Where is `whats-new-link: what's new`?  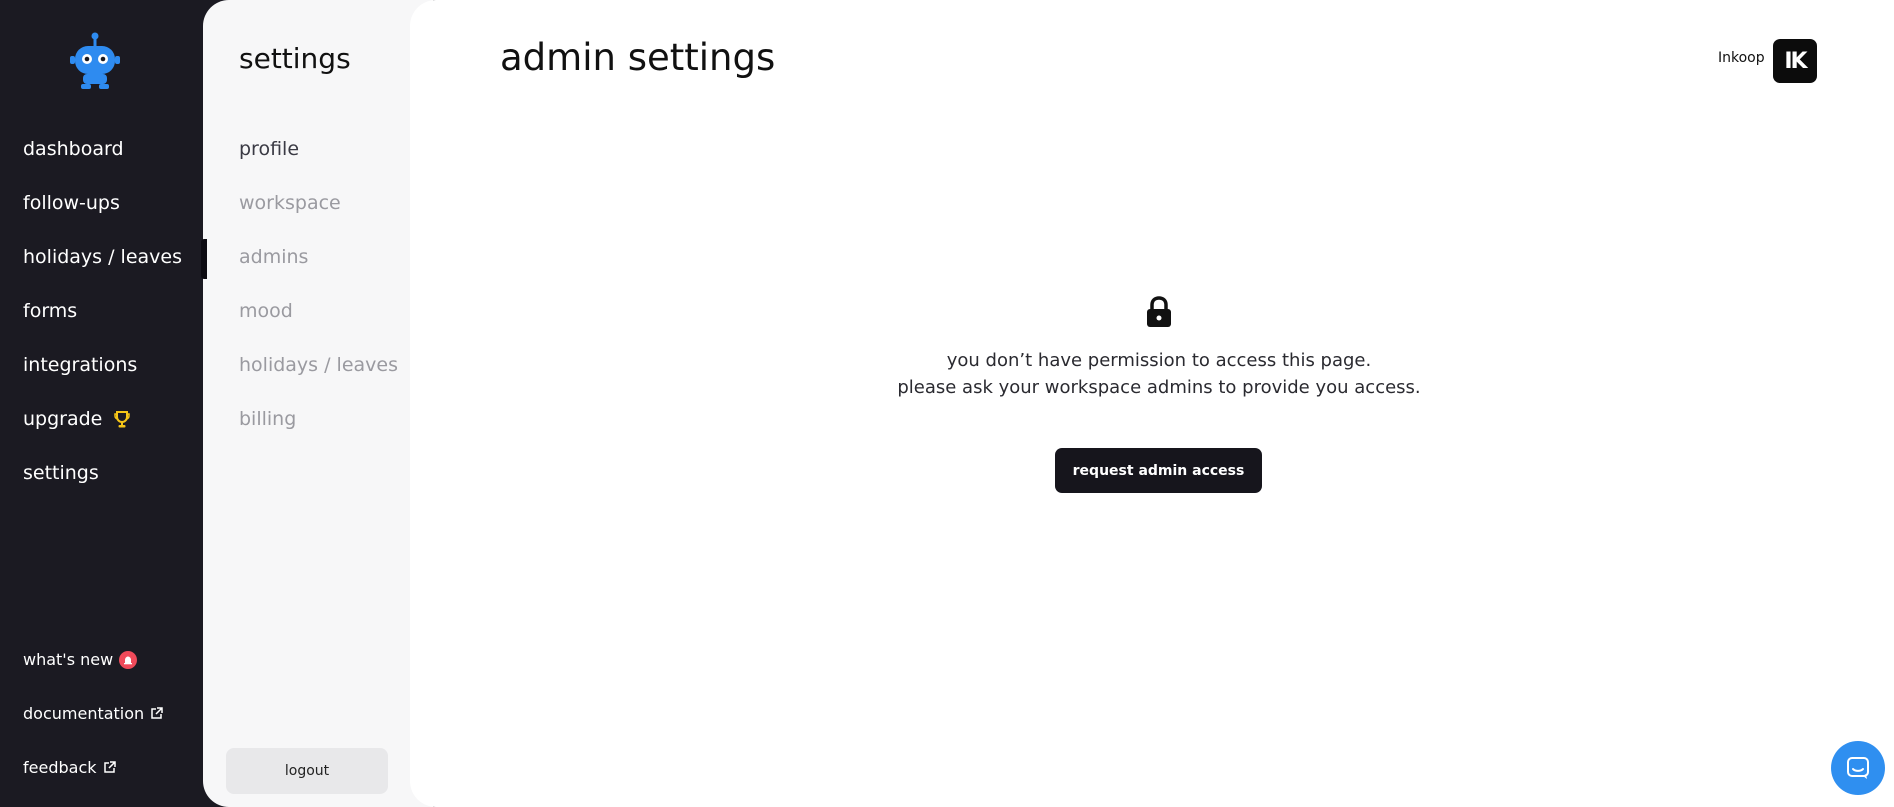
whats-new-link: what's new is located at coordinates (80, 659).